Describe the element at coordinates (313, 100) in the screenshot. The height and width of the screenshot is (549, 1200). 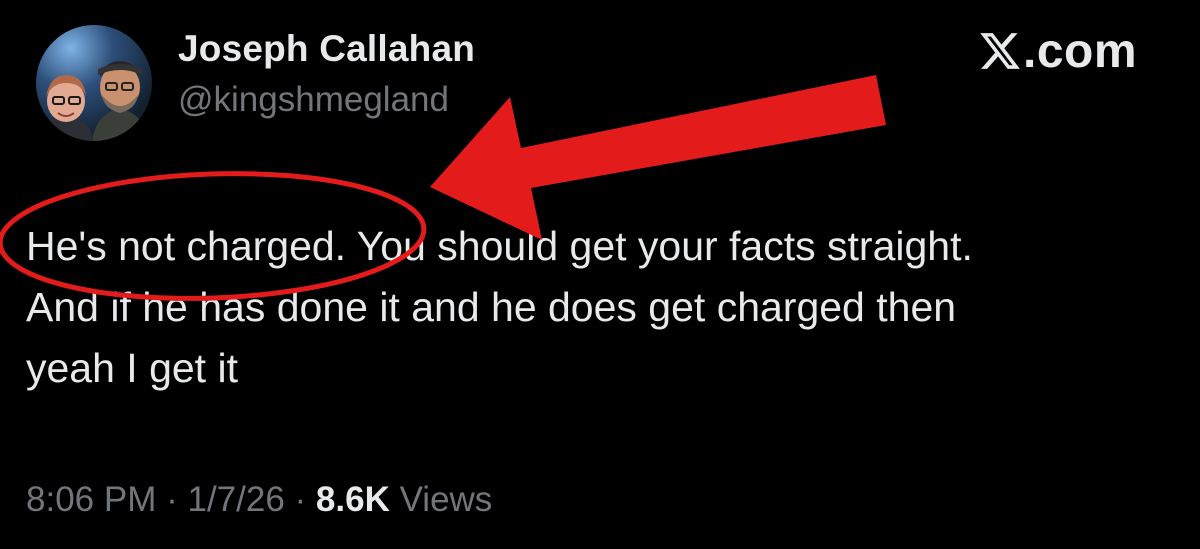
I see `author-handle: @kingshmegland` at that location.